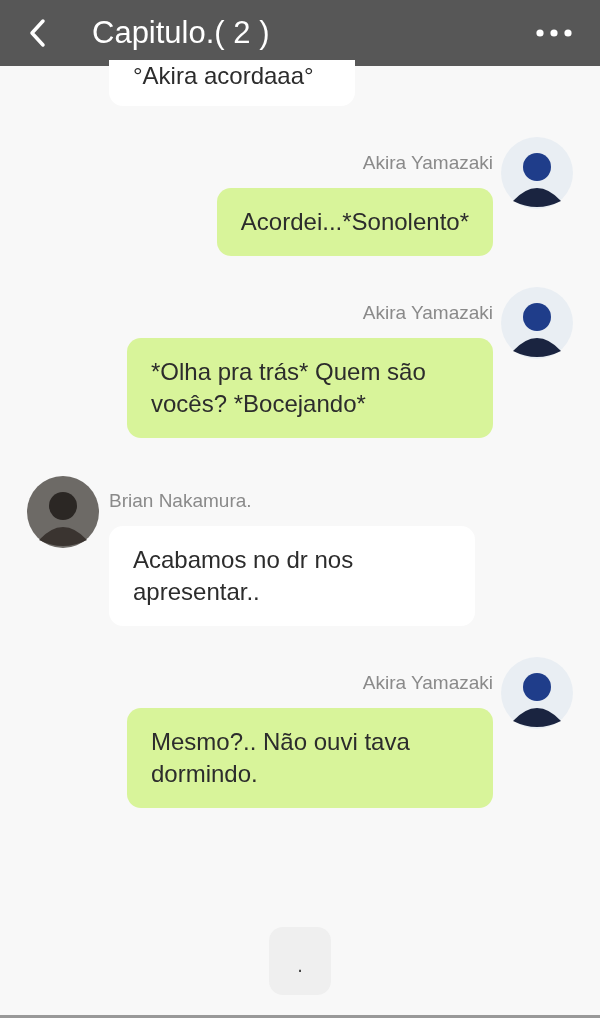  Describe the element at coordinates (300, 961) in the screenshot. I see `continue-button: .` at that location.